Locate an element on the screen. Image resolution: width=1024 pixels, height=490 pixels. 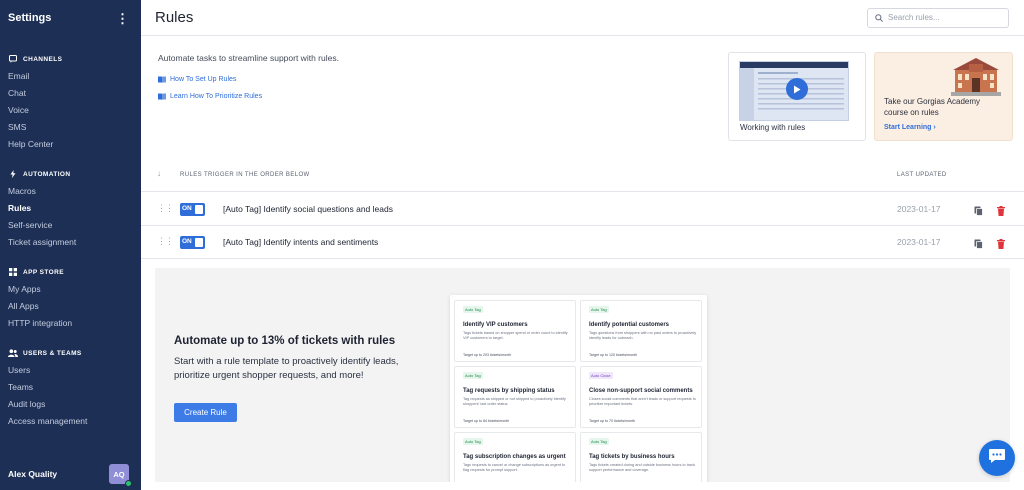
users-icon is located at coordinates (13, 353).